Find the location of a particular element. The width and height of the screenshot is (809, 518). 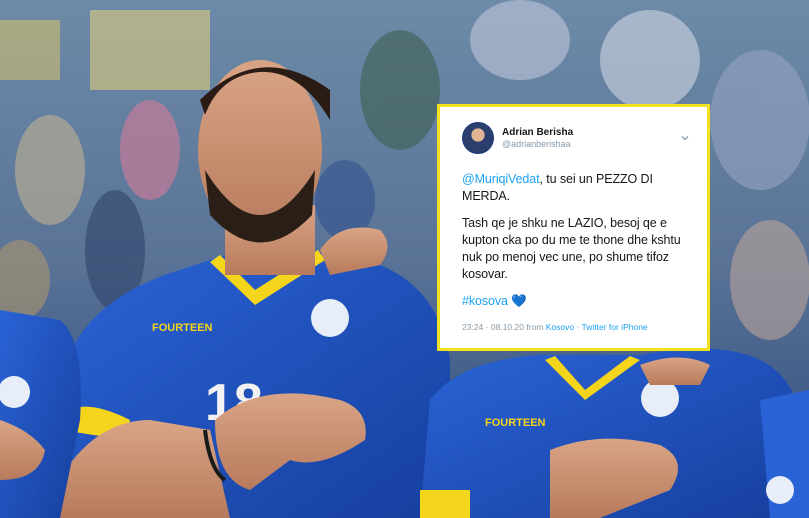

display-name: Adrian Berisha is located at coordinates (537, 132).